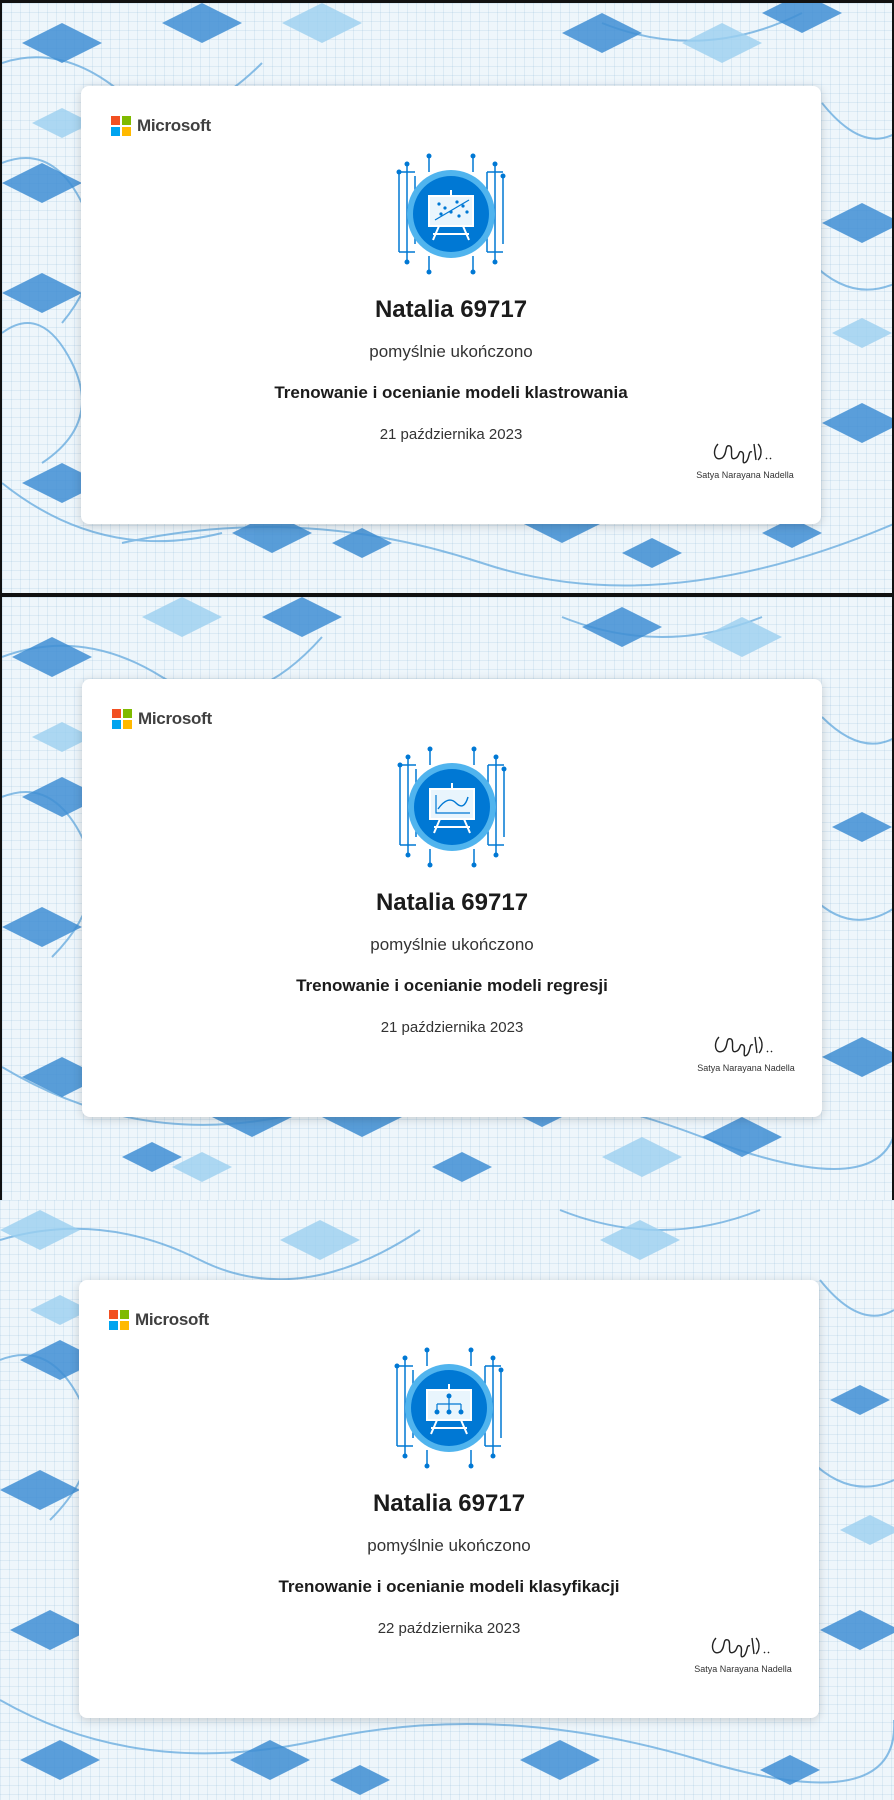 This screenshot has width=894, height=1800. What do you see at coordinates (451, 214) in the screenshot?
I see `scatter-plot-easel-icon` at bounding box center [451, 214].